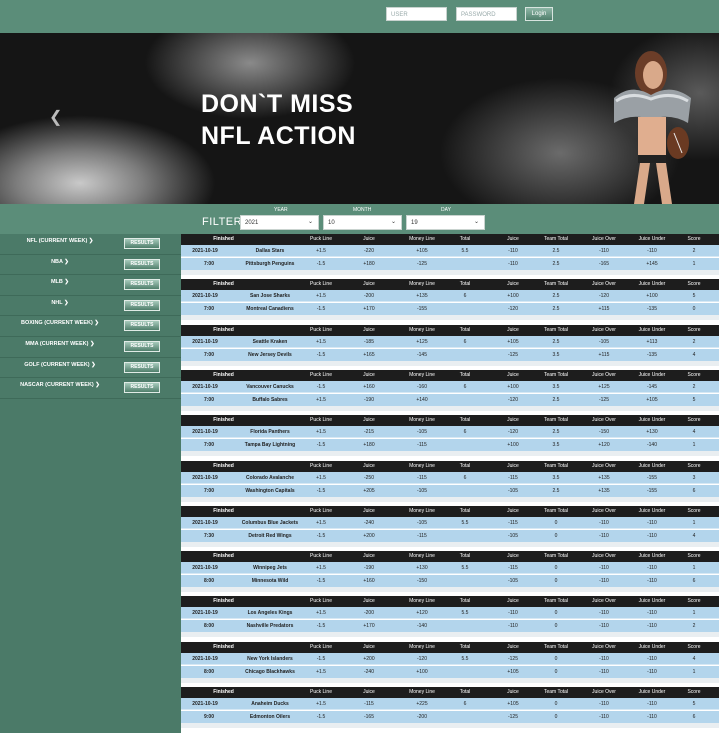 Image resolution: width=719 pixels, height=733 pixels. Describe the element at coordinates (694, 251) in the screenshot. I see `odds-cell: 2` at that location.